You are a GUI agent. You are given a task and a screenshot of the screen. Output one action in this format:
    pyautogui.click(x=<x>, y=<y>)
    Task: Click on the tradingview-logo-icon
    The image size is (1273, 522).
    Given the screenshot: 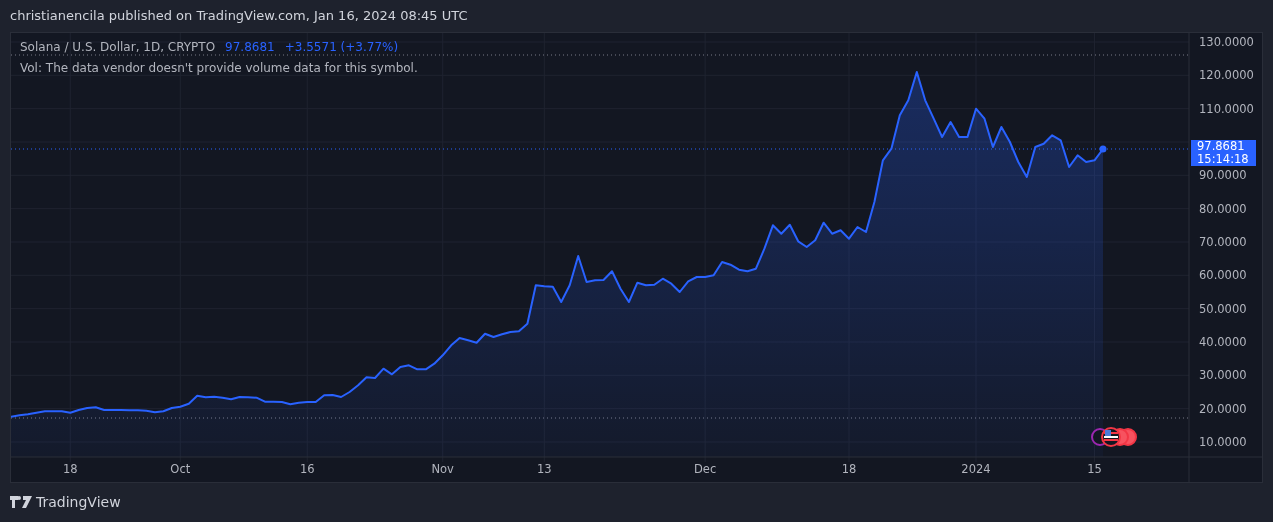 What is the action you would take?
    pyautogui.click(x=21, y=502)
    